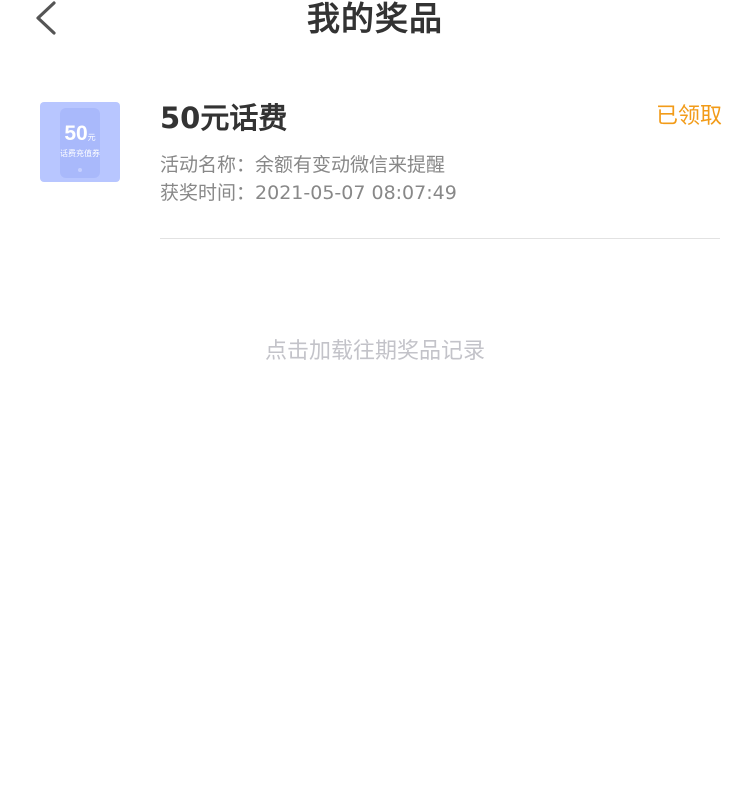 The width and height of the screenshot is (750, 795). What do you see at coordinates (356, 193) in the screenshot?
I see `award-time: 2021-05-07 08:07:49` at bounding box center [356, 193].